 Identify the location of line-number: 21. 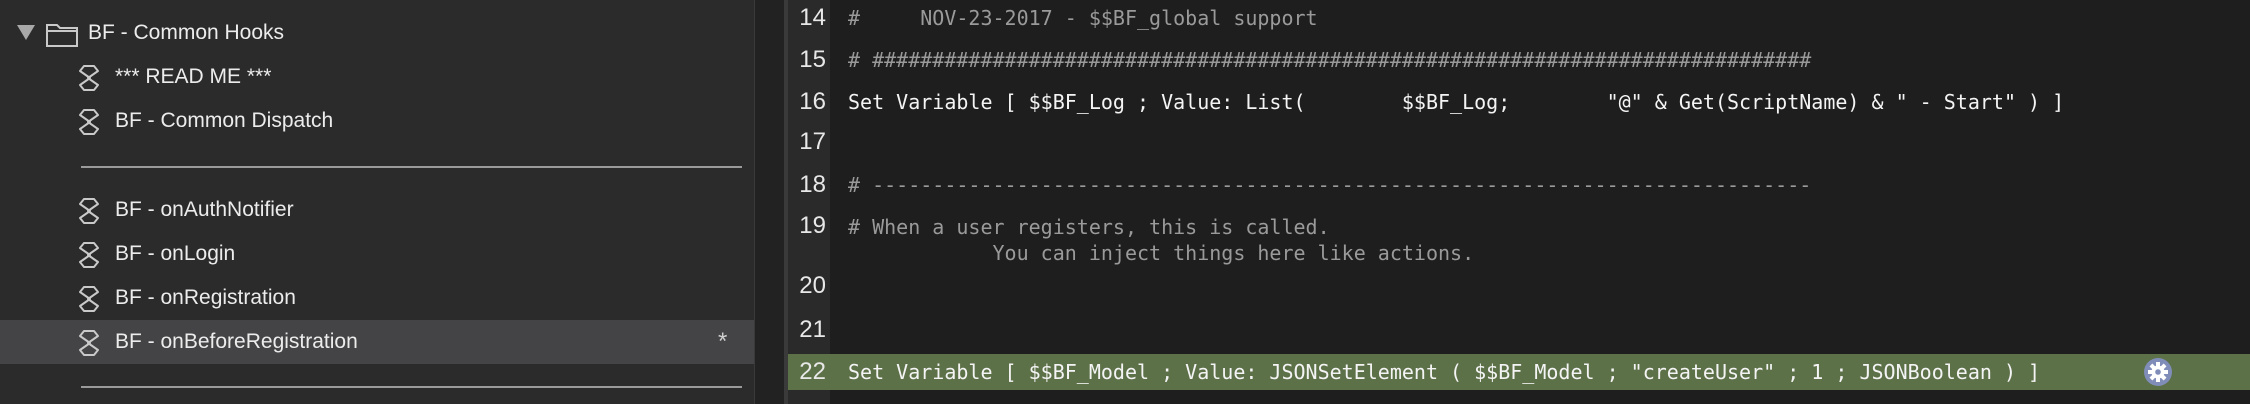
(812, 329).